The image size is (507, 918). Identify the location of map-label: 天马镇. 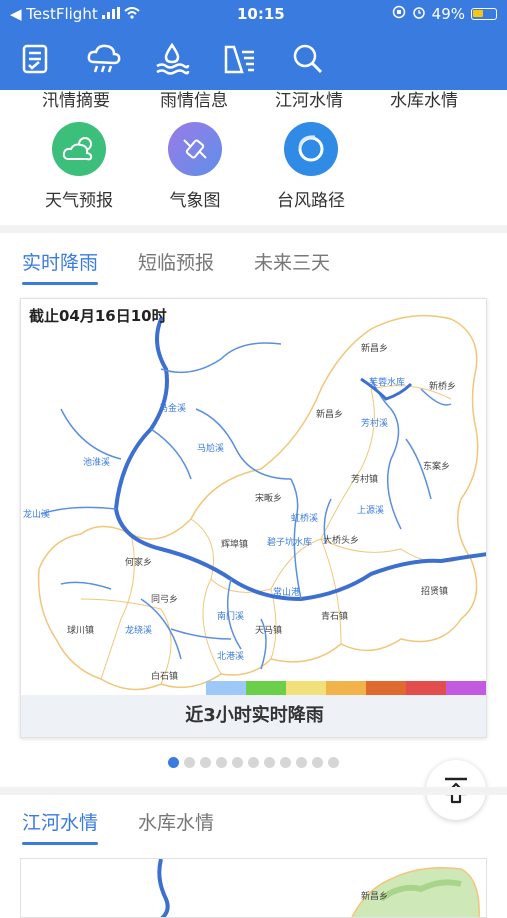
(268, 630).